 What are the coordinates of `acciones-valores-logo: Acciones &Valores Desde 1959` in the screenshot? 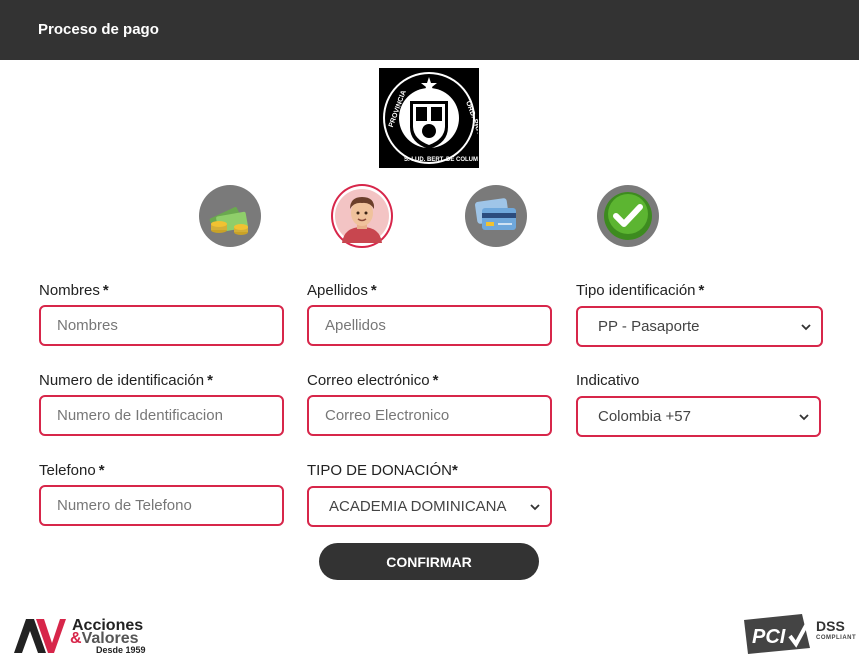 It's located at (84, 636).